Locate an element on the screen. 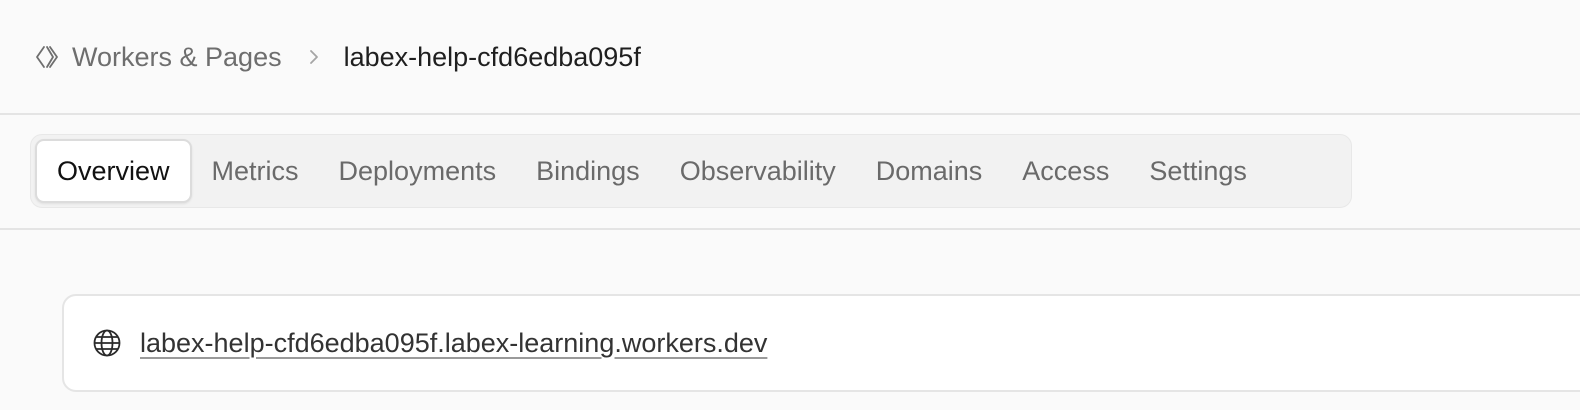  tab-deployments: Deployments is located at coordinates (418, 171).